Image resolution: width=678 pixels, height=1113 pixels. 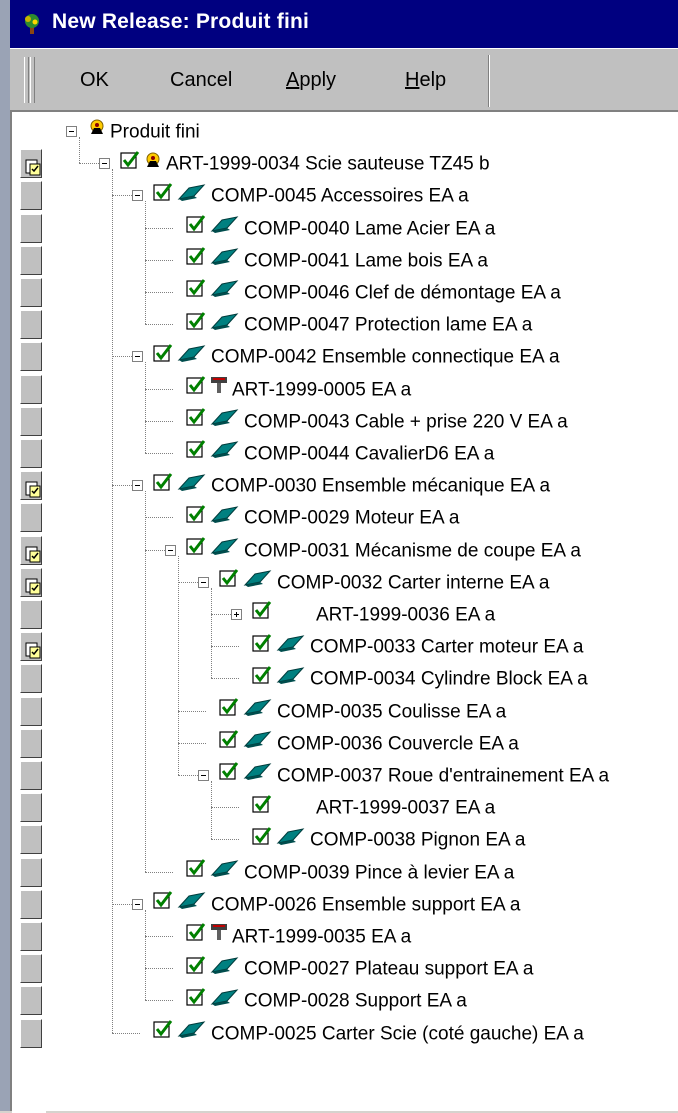 I want to click on tree-item: ART-1999-0036 EA a, so click(x=363, y=614).